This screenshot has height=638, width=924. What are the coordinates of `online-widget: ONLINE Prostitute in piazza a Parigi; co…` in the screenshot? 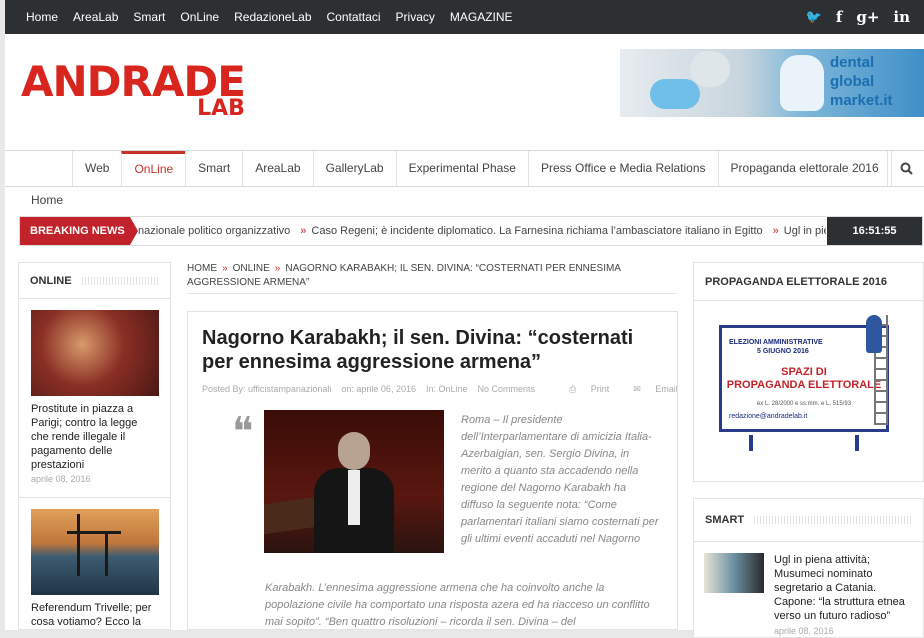 It's located at (94, 446).